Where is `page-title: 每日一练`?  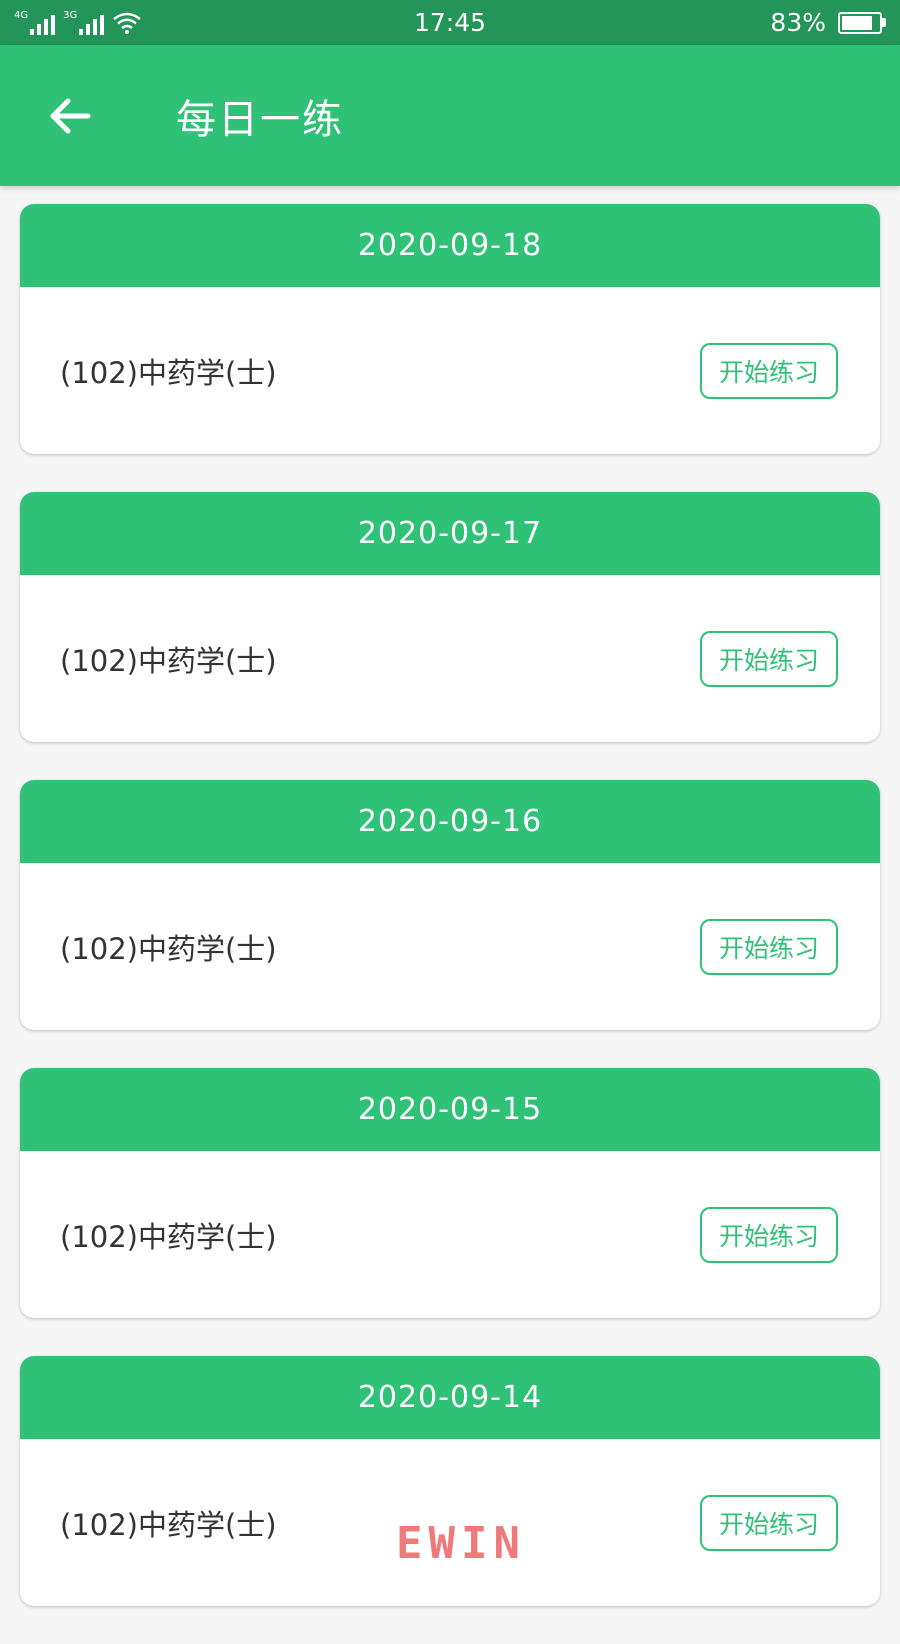
page-title: 每日一练 is located at coordinates (260, 119).